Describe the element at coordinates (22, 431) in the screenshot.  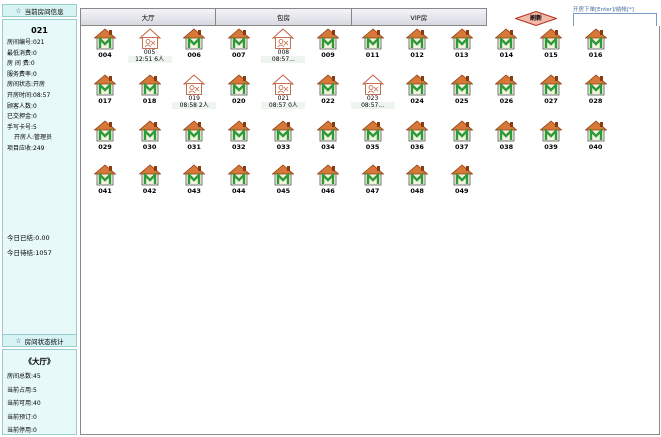
I see `stats-row: 当前停用:0` at that location.